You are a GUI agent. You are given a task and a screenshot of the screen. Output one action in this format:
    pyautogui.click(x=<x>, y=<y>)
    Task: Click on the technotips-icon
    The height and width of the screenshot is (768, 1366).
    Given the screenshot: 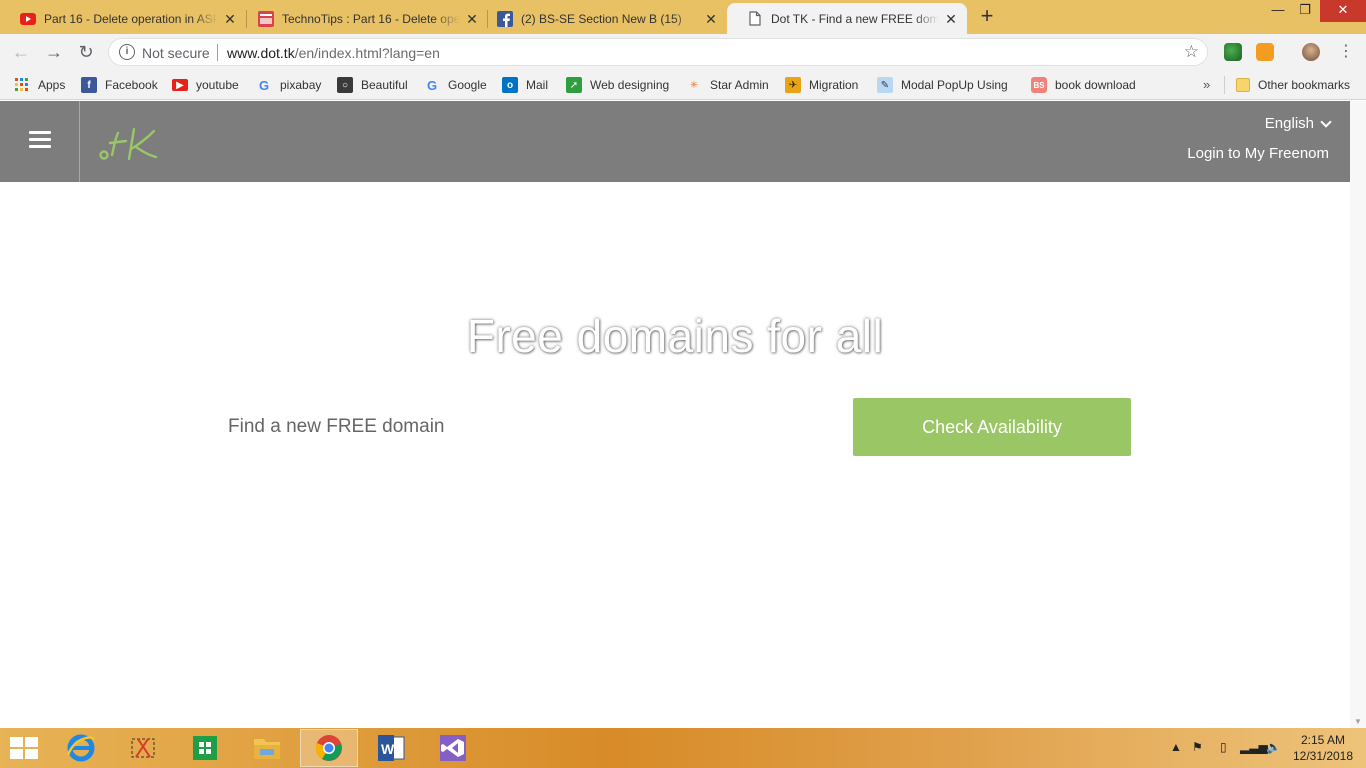 What is the action you would take?
    pyautogui.click(x=266, y=18)
    